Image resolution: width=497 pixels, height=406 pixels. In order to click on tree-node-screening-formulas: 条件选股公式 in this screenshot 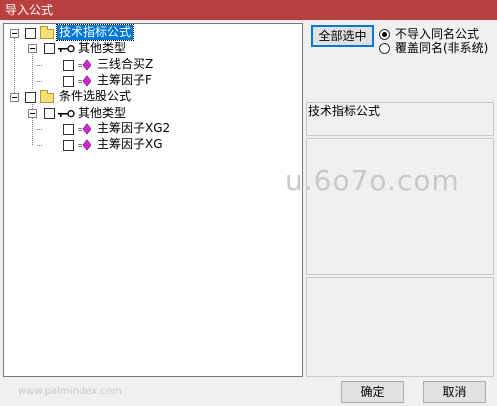, I will do `click(94, 97)`.